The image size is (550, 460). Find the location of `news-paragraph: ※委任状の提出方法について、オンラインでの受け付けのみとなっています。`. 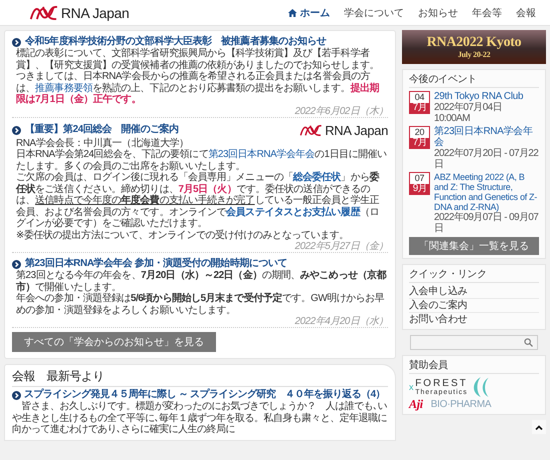

news-paragraph: ※委任状の提出方法について、オンラインでの受け付けのみとなっています。 is located at coordinates (182, 235).